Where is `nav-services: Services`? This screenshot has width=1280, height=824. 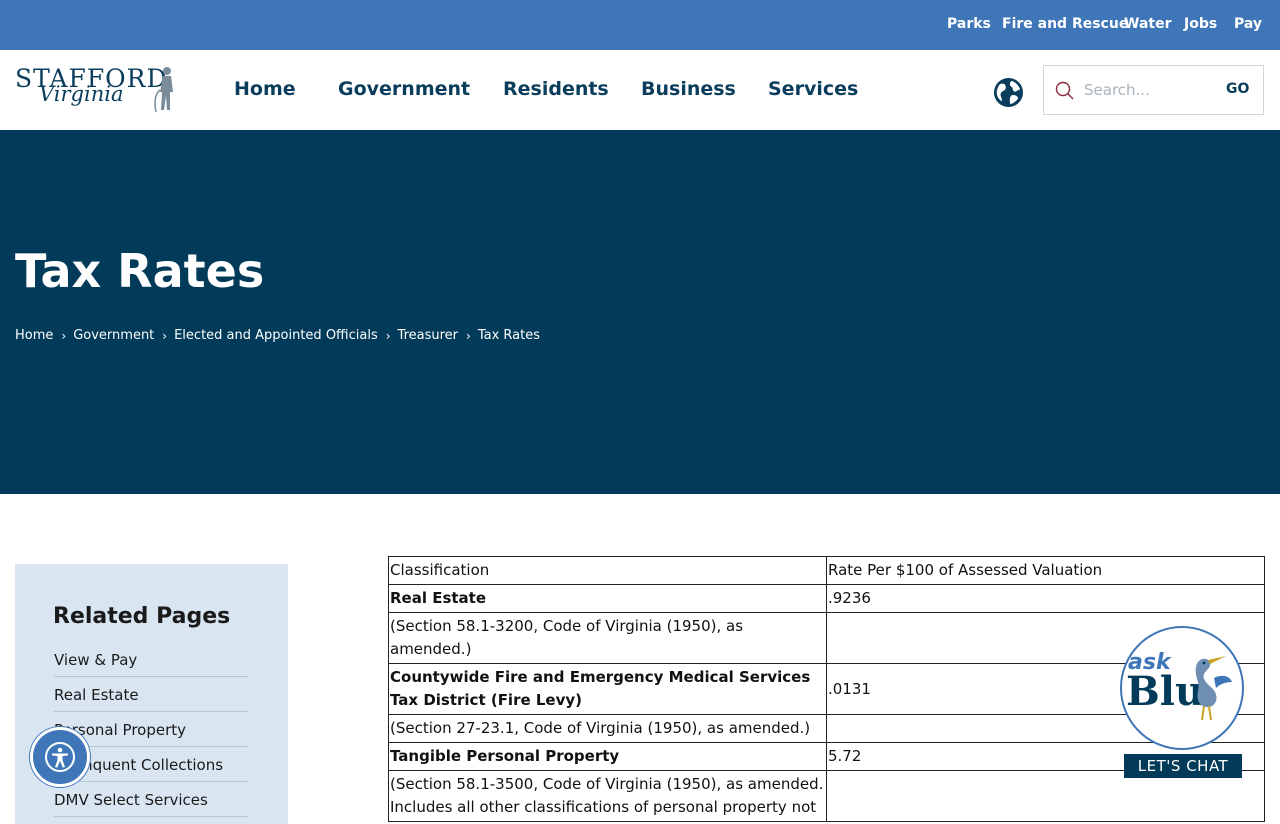 nav-services: Services is located at coordinates (813, 89).